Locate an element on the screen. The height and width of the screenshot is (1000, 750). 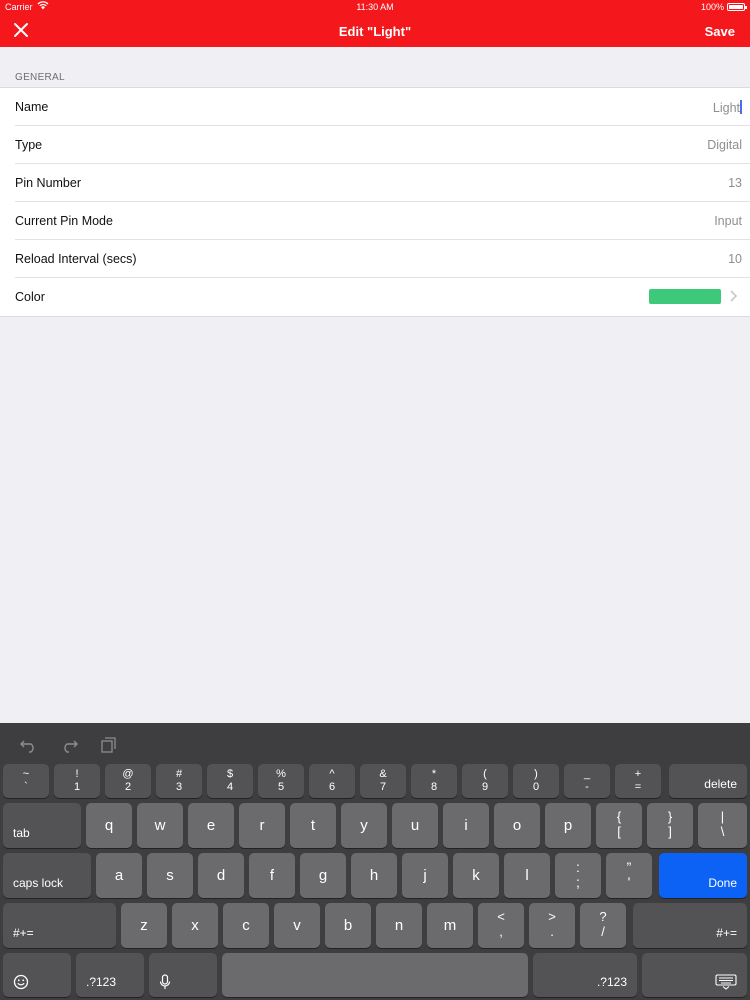
save-button: Save is located at coordinates (720, 31).